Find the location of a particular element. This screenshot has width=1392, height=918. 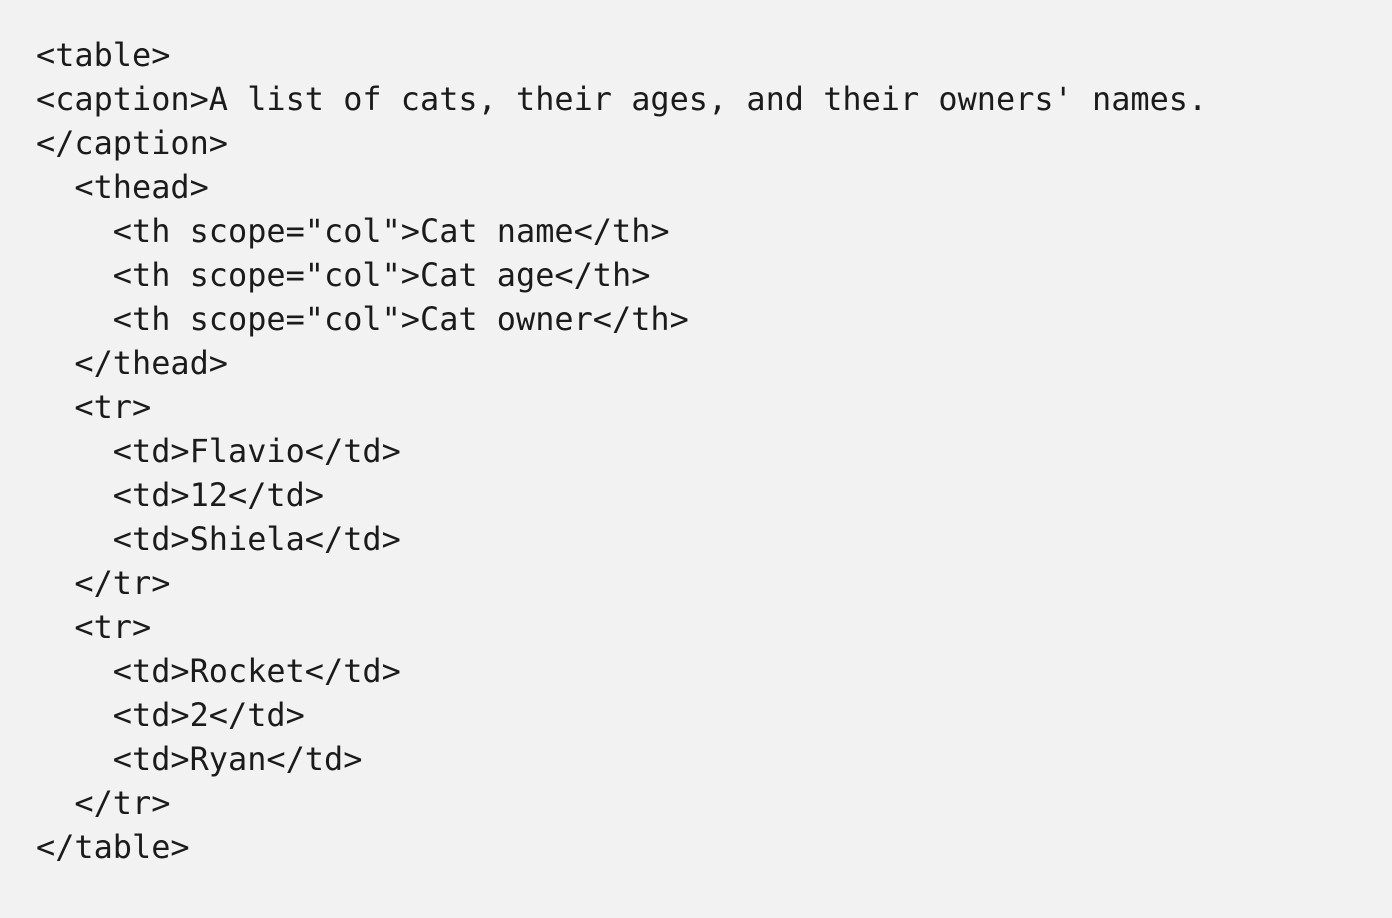

code-line: <thead> is located at coordinates (122, 187).